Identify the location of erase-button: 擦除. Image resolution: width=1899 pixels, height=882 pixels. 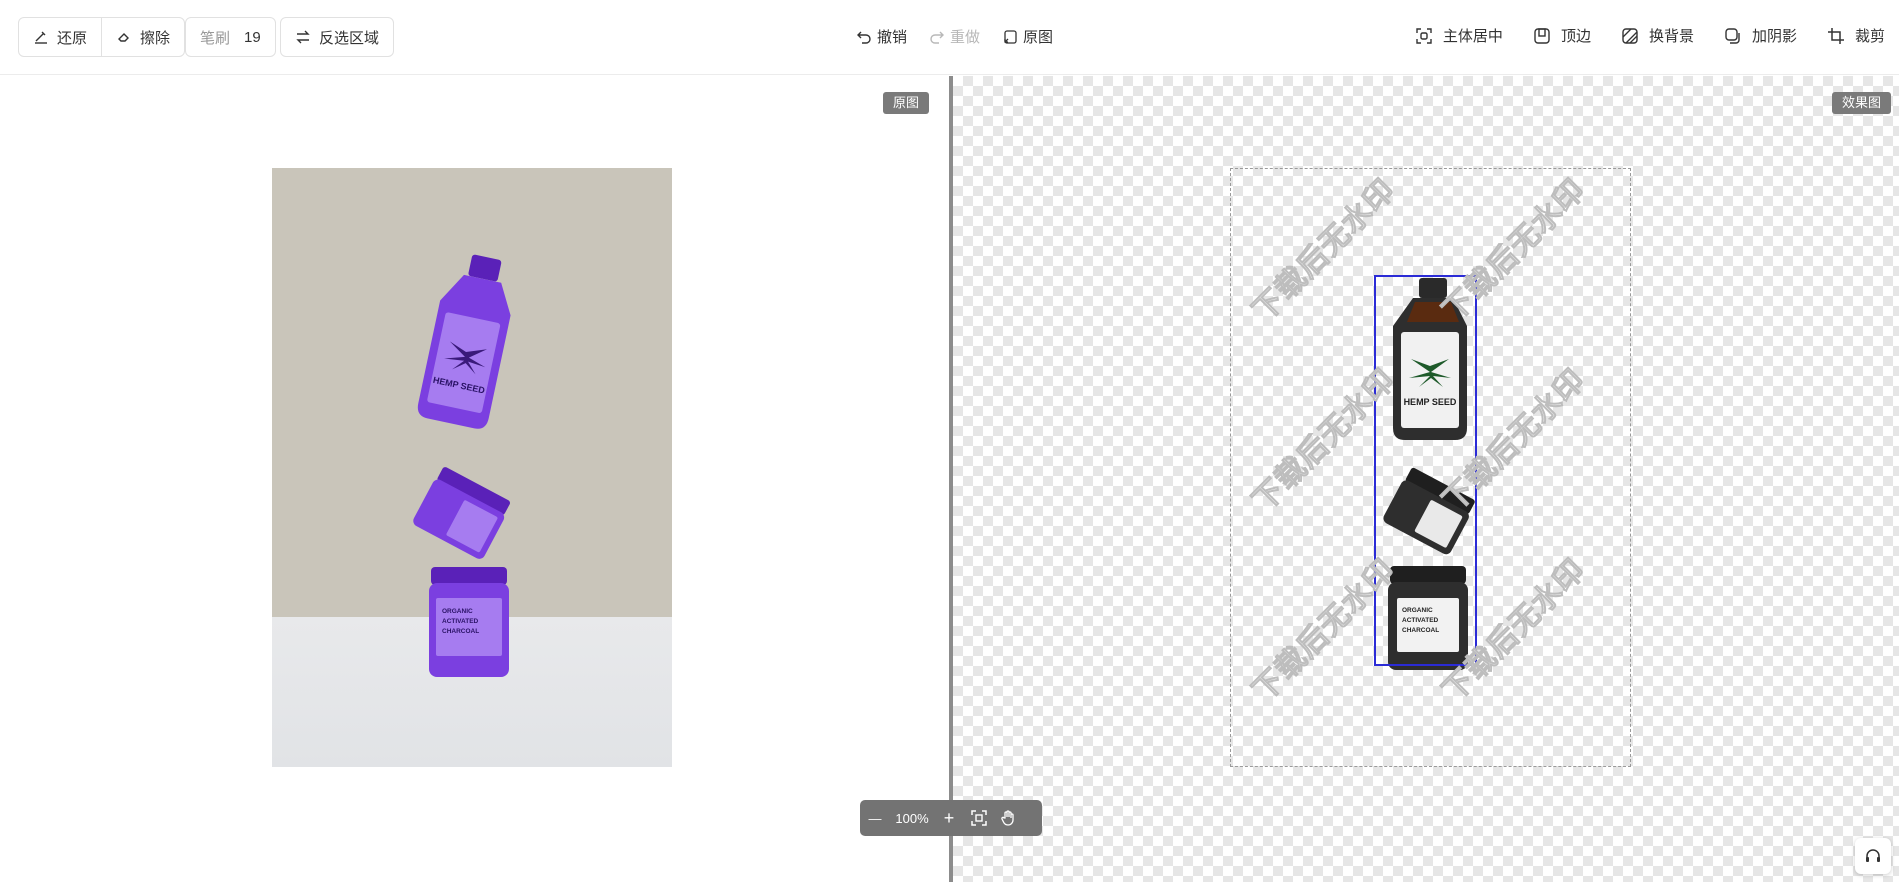
(142, 37).